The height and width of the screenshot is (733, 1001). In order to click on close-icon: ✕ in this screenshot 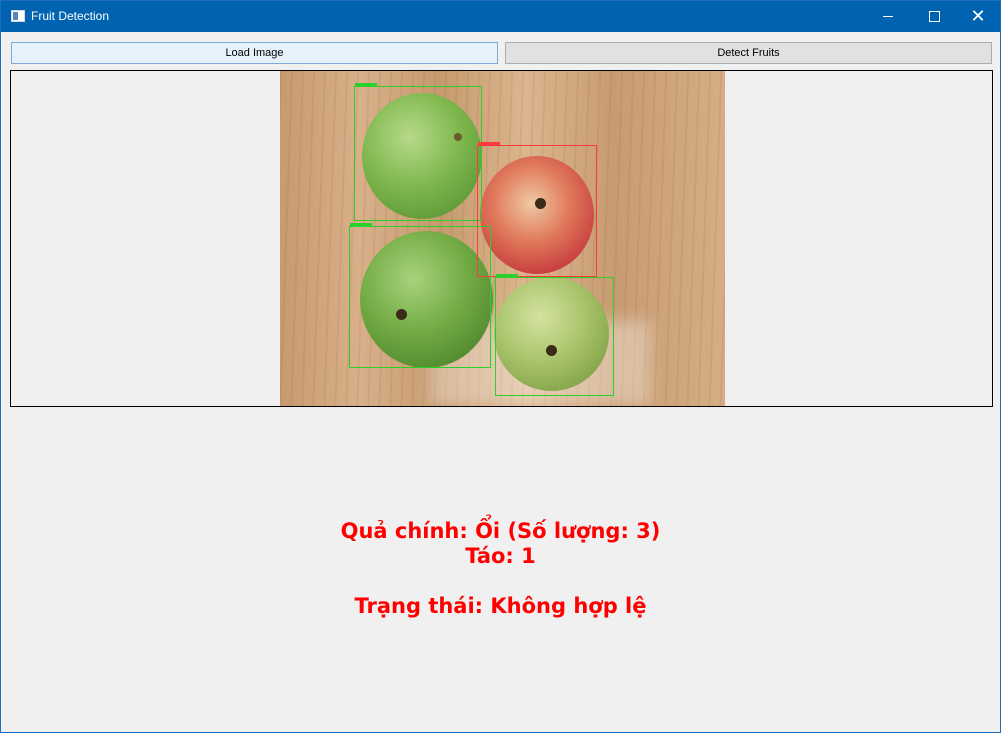, I will do `click(978, 16)`.